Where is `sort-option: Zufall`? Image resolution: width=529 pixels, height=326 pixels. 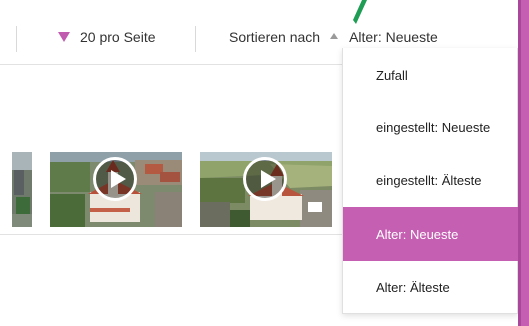 sort-option: Zufall is located at coordinates (430, 75).